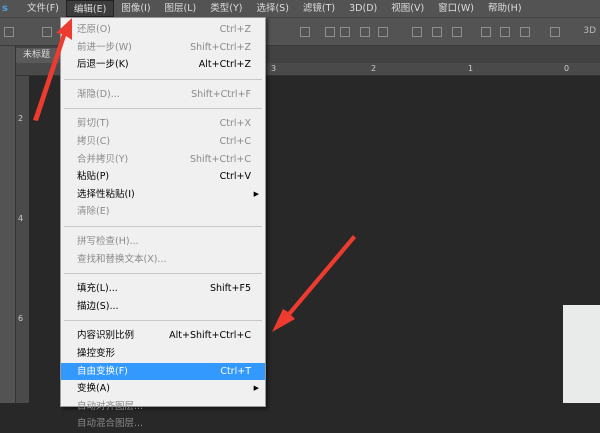 This screenshot has width=600, height=433. I want to click on 3d-mode-label: 3D, so click(589, 31).